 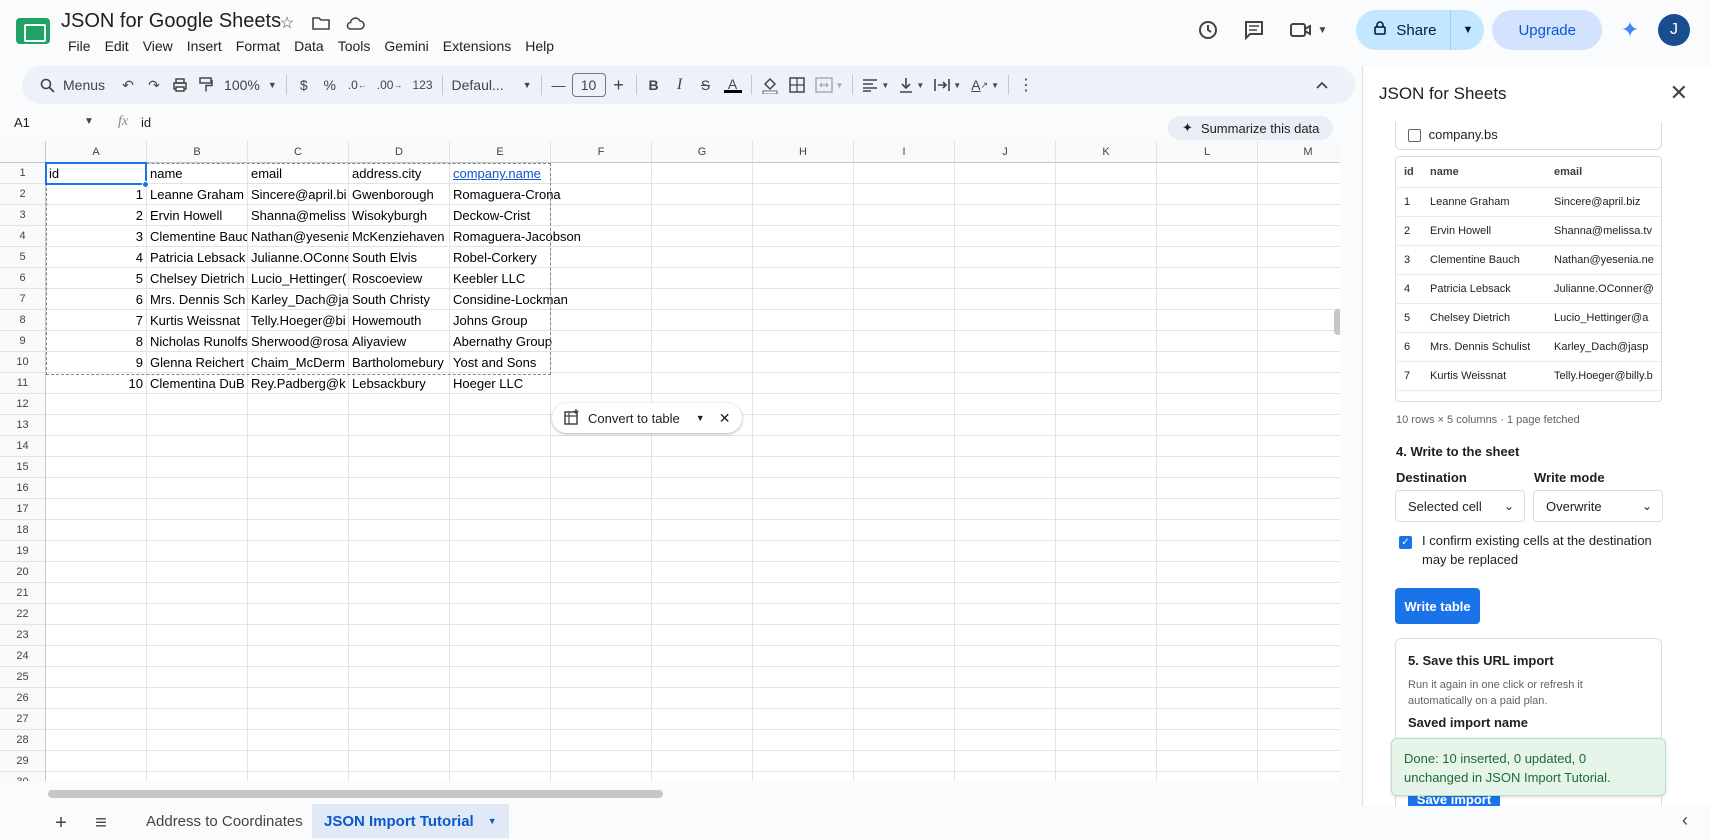 I want to click on destination-select: Selected cell ⌄, so click(x=1460, y=506).